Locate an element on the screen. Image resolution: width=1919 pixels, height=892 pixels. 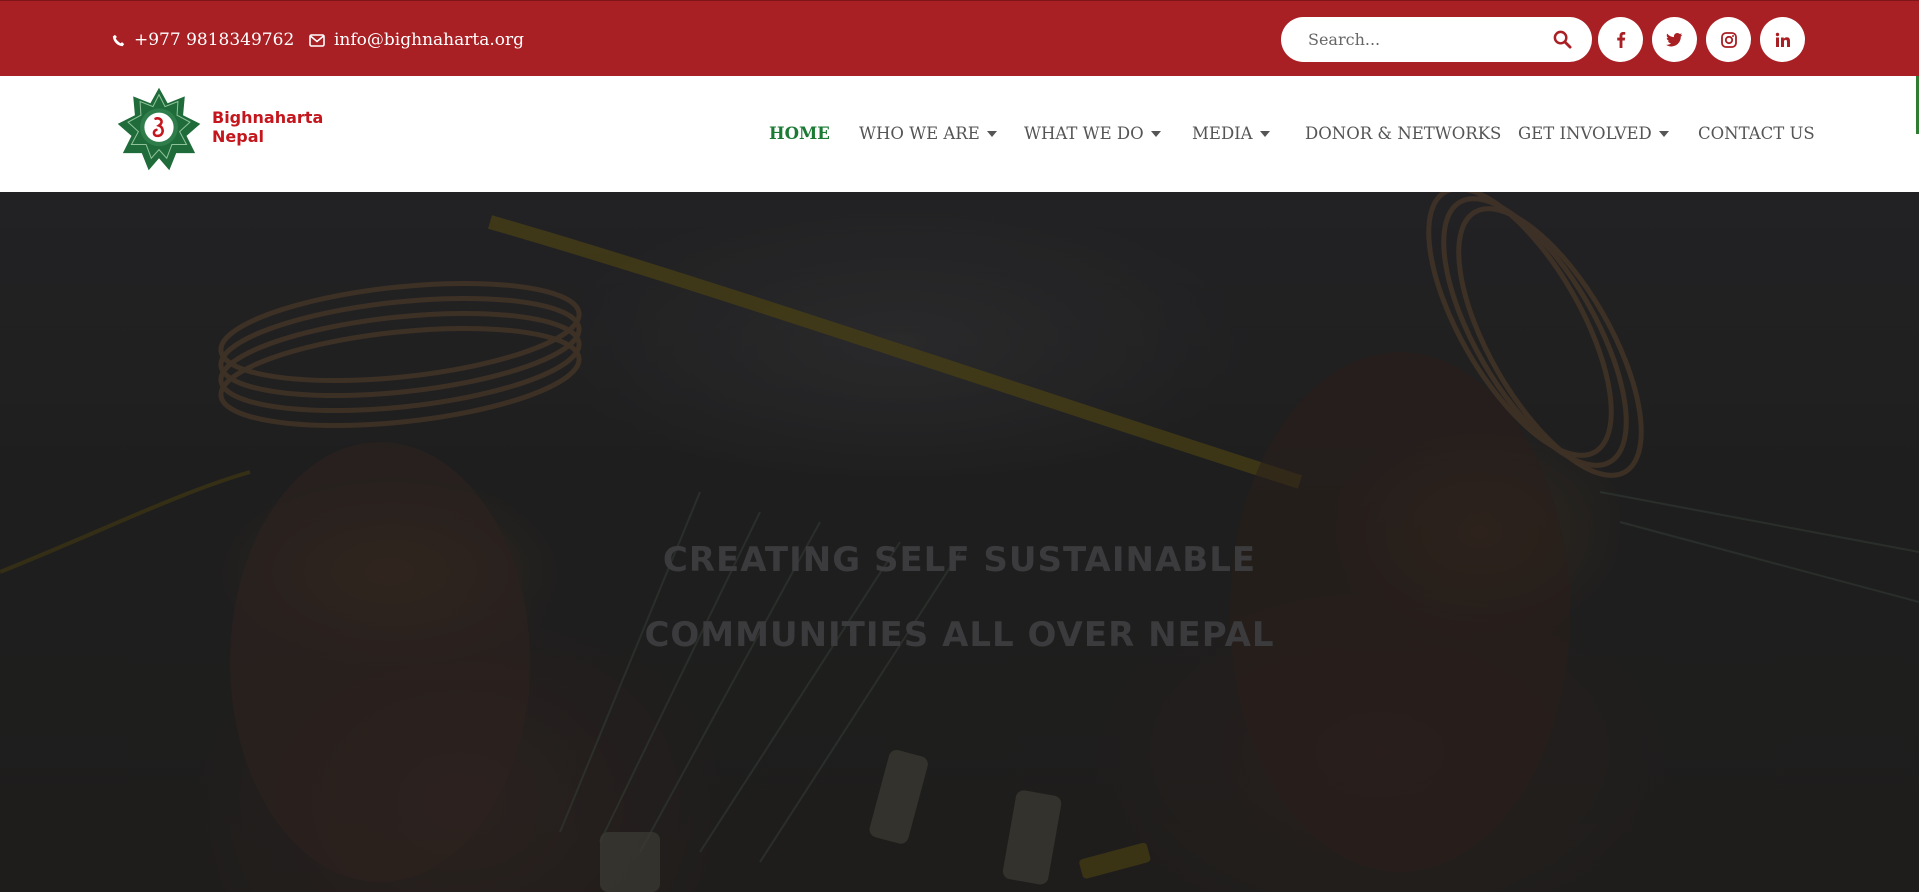
email-address: info@bighnaharta.org is located at coordinates (429, 40).